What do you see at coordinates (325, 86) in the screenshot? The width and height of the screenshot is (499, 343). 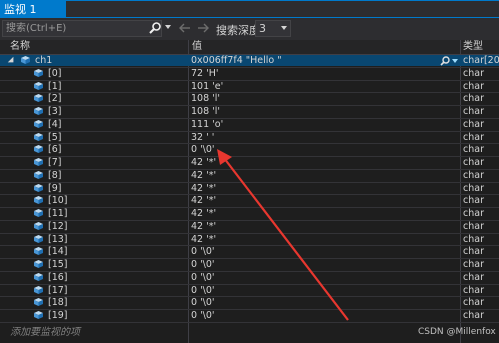 I see `watch-value: 101 'e'` at bounding box center [325, 86].